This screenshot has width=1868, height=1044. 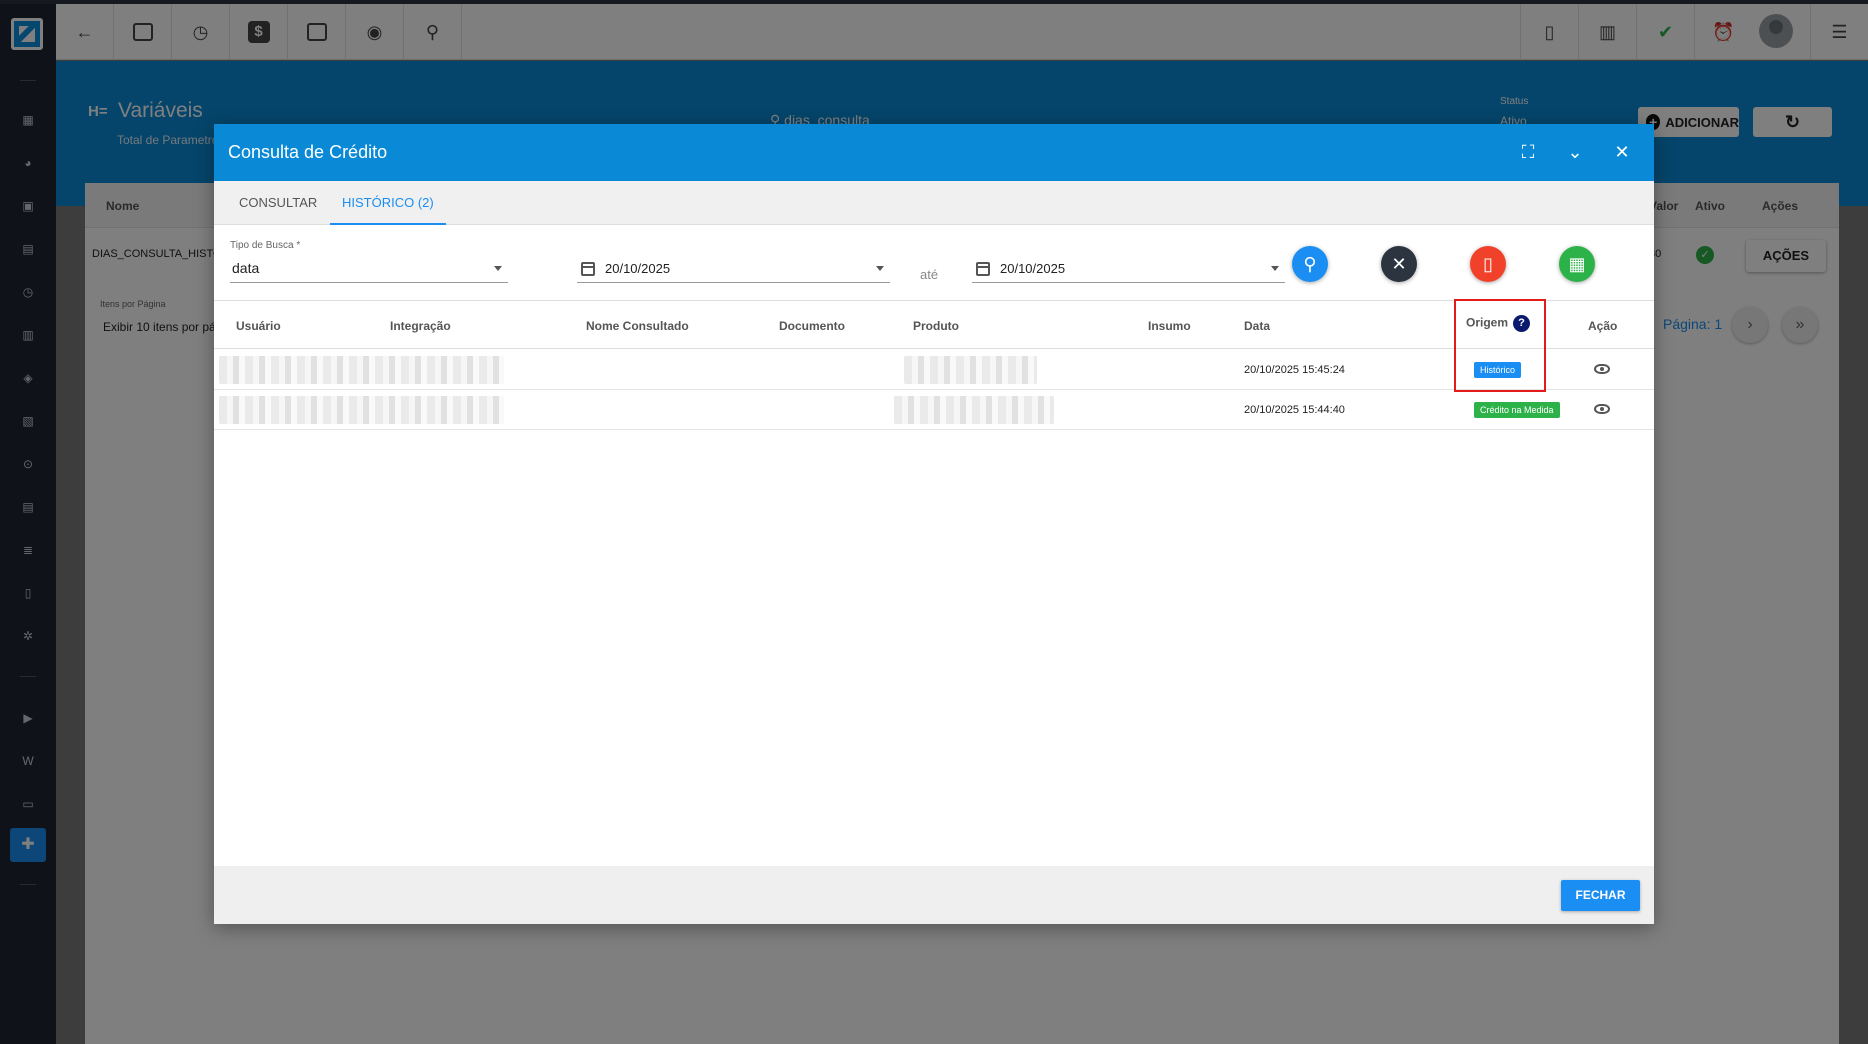 I want to click on column-produto: Produto, so click(x=936, y=326).